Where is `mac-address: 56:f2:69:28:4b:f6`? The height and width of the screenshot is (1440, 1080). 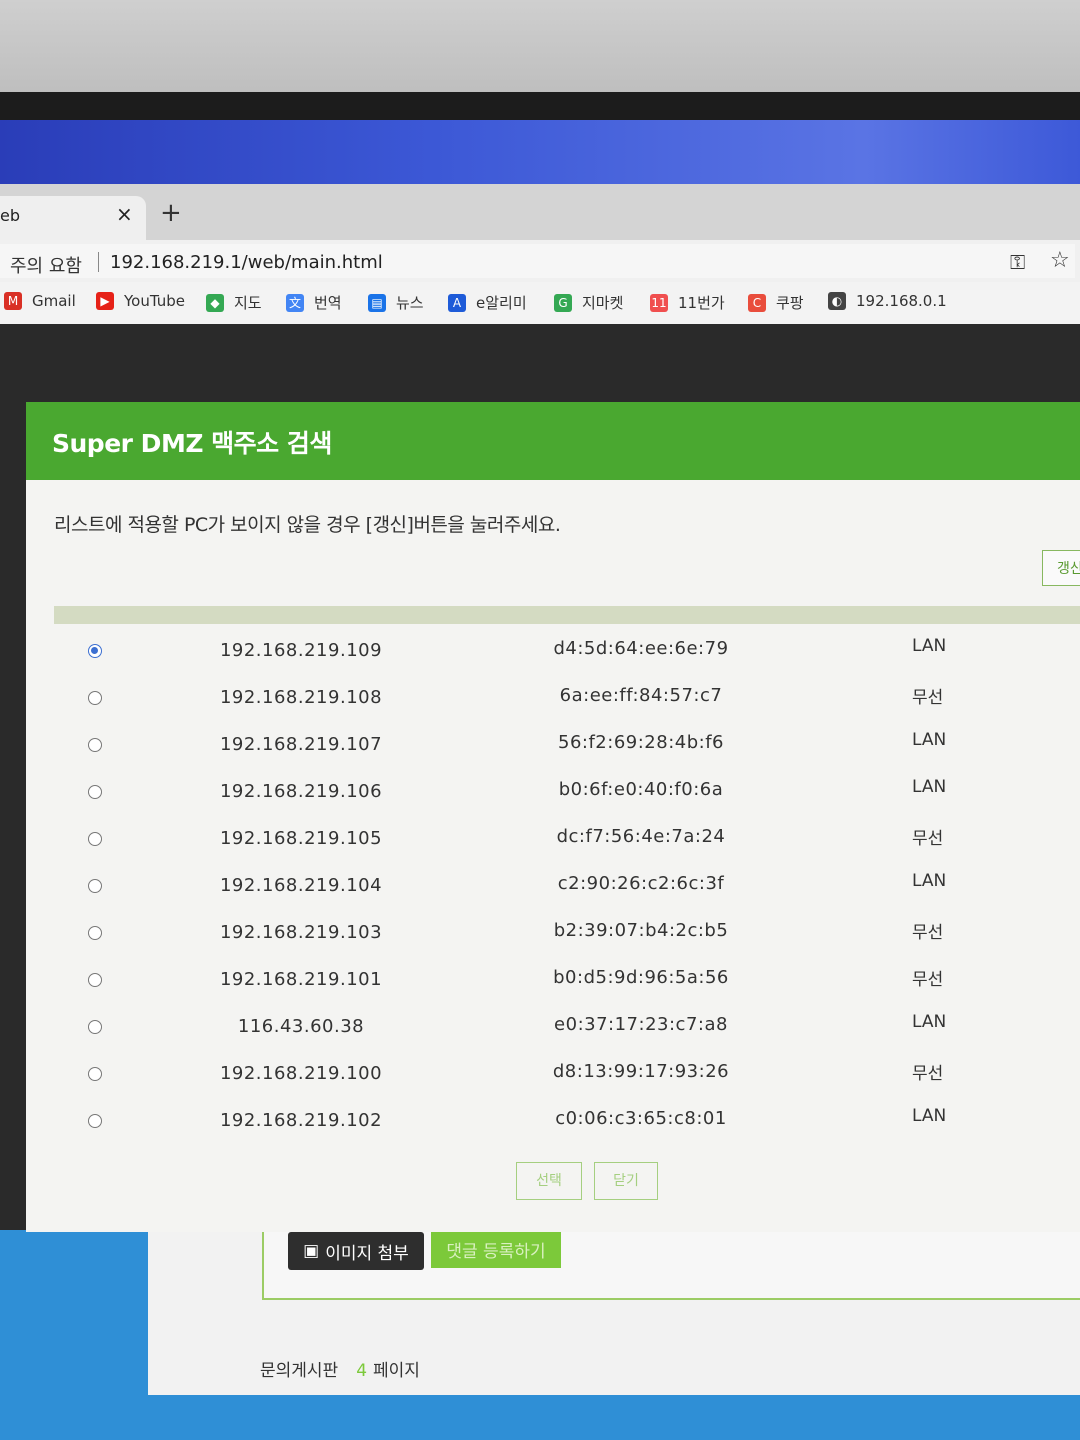 mac-address: 56:f2:69:28:4b:f6 is located at coordinates (641, 742).